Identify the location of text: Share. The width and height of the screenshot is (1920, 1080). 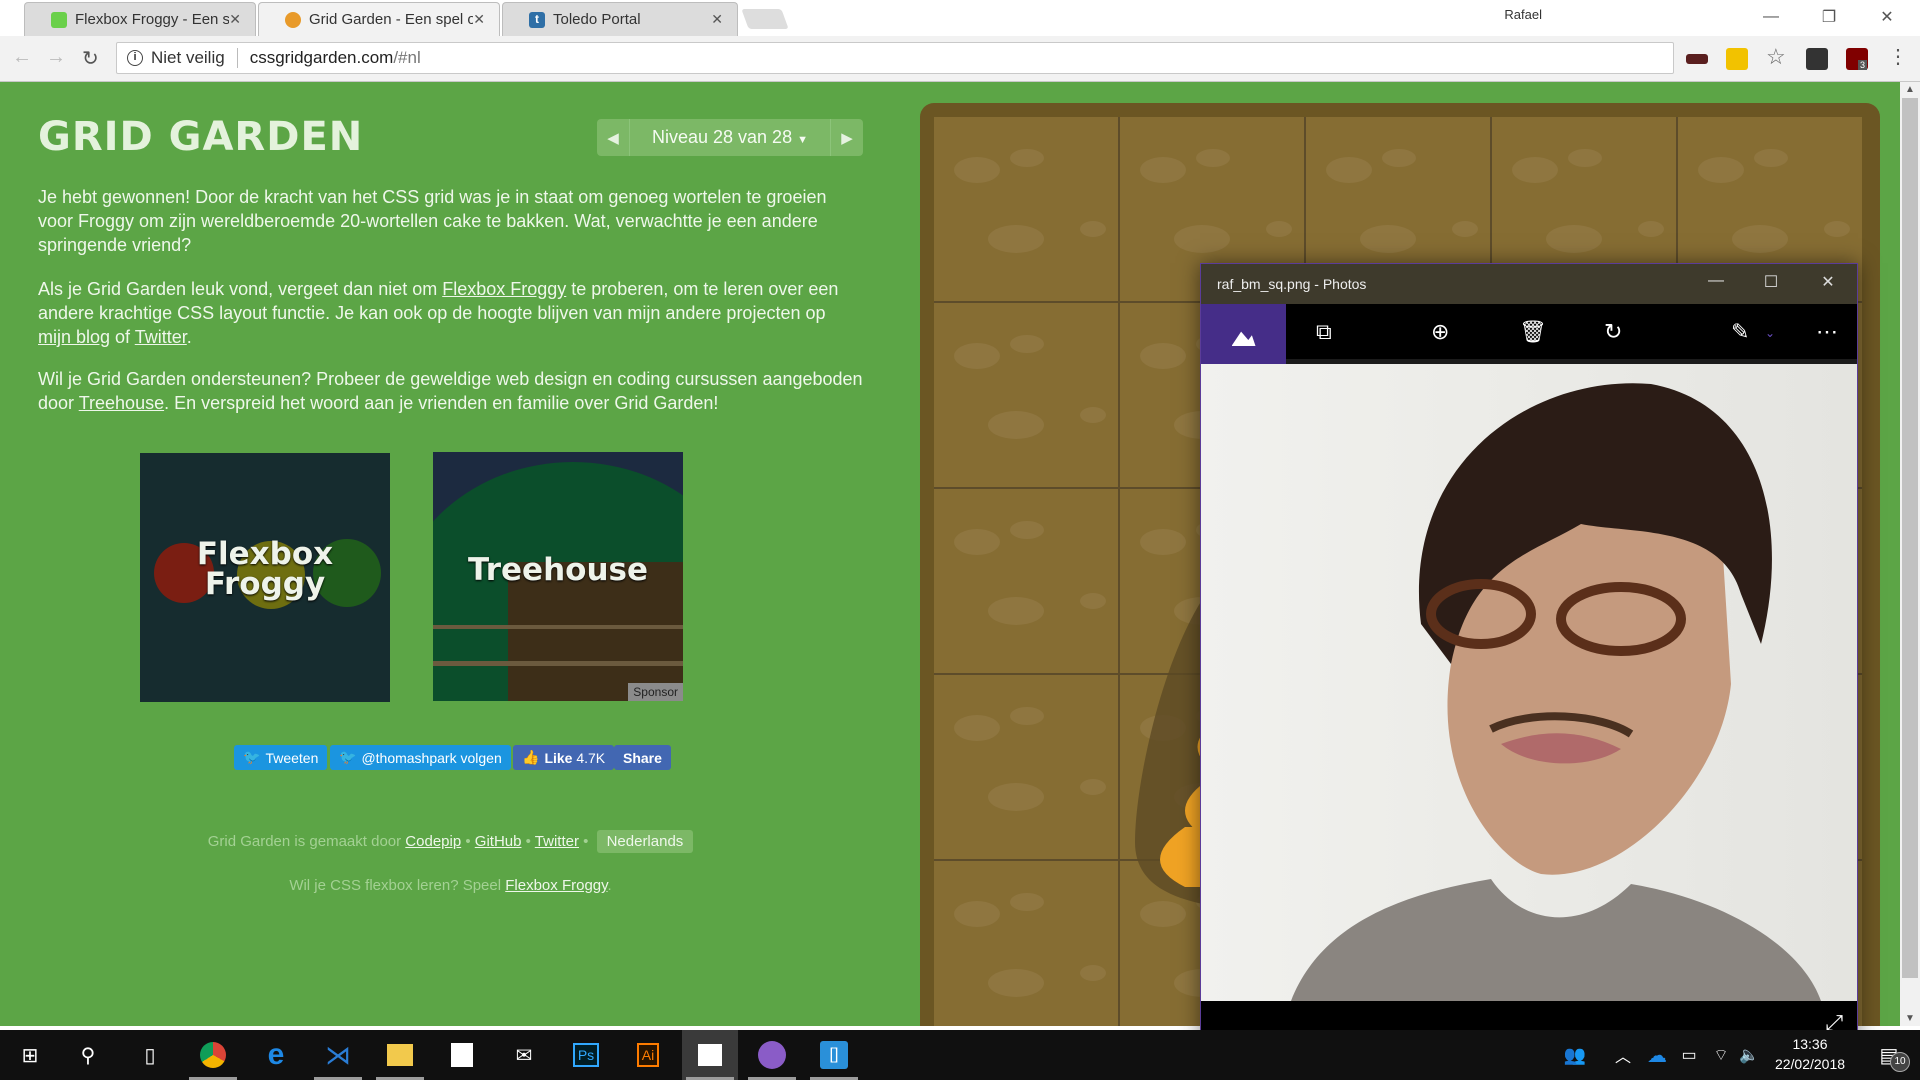
(642, 757).